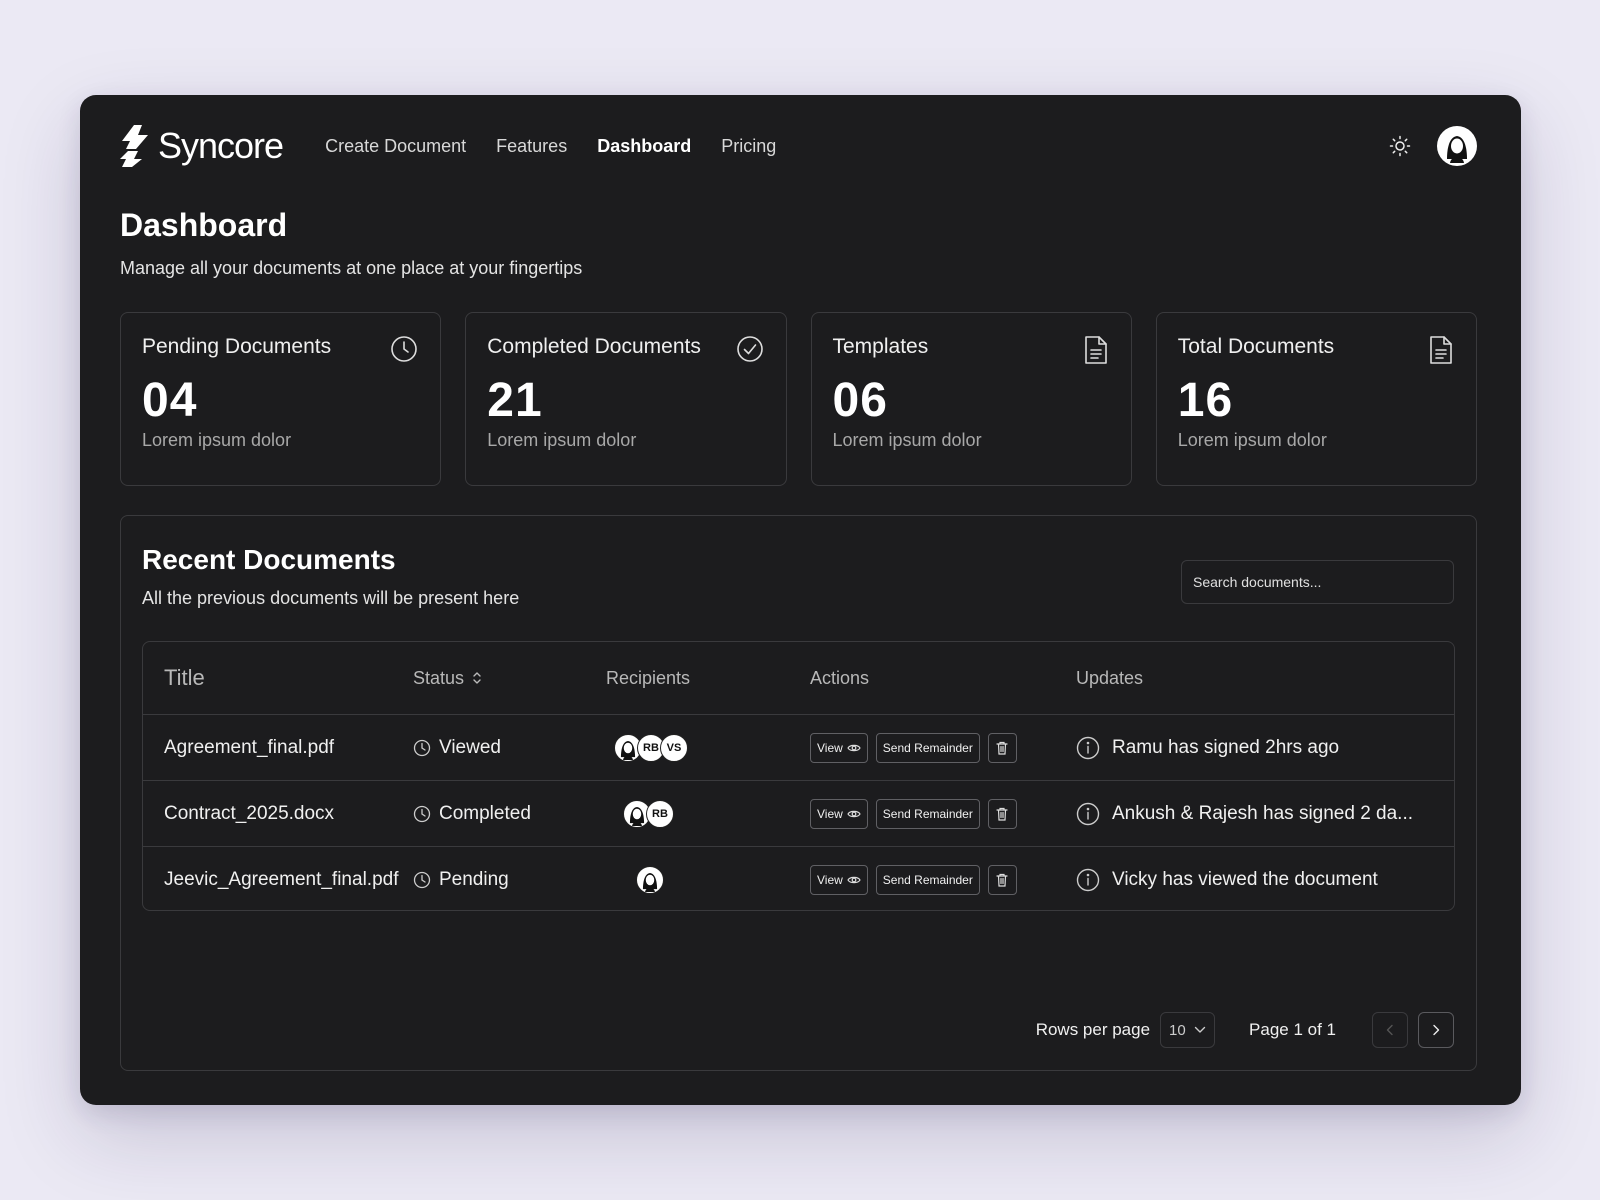  Describe the element at coordinates (281, 399) in the screenshot. I see `stat-card-pending: Pending Documents 04 Lorem ipsum dolor` at that location.